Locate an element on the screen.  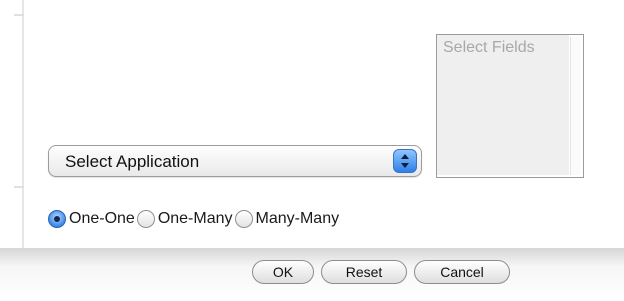
select-fields-header: Select Fields is located at coordinates (503, 105).